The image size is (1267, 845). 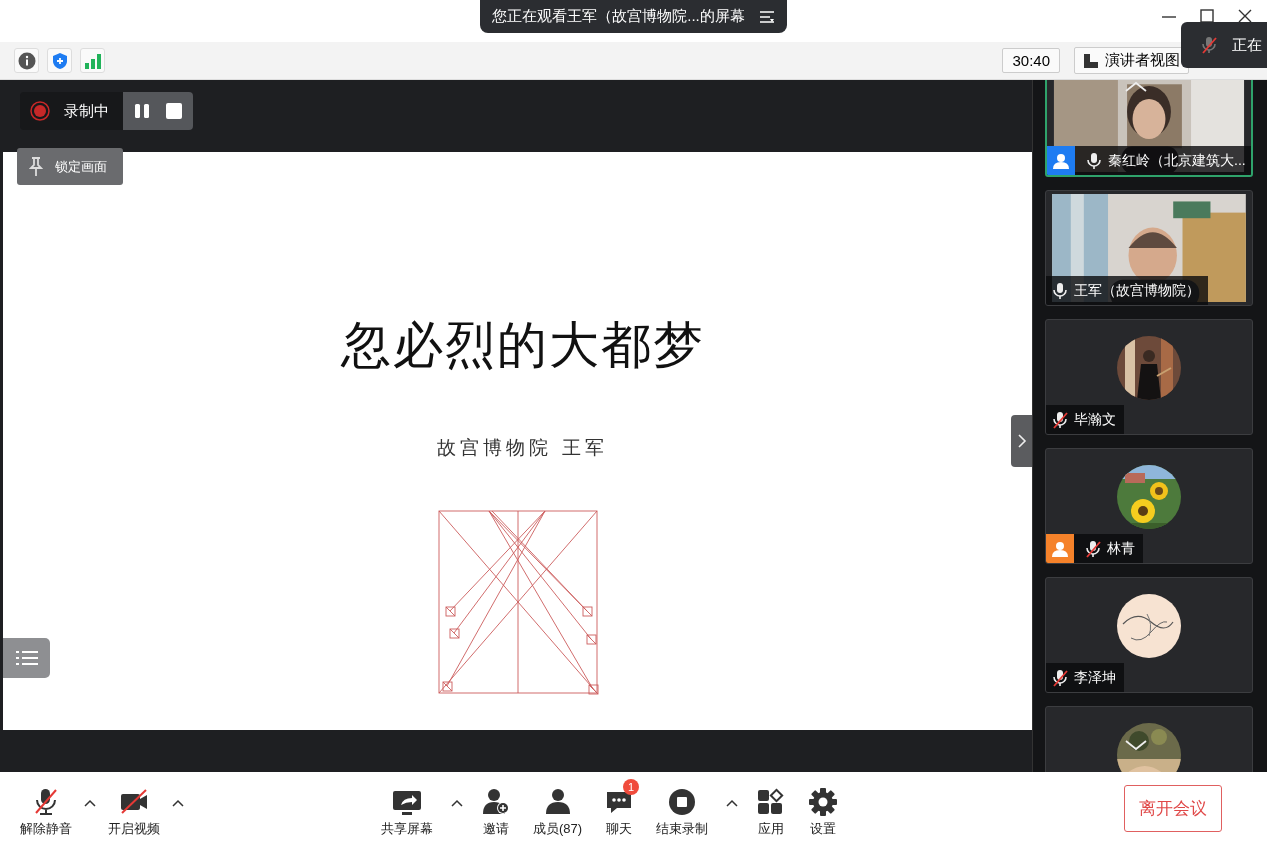 What do you see at coordinates (618, 16) in the screenshot?
I see `banner-text: 您正在观看王军（故宫博物院...的屏幕` at bounding box center [618, 16].